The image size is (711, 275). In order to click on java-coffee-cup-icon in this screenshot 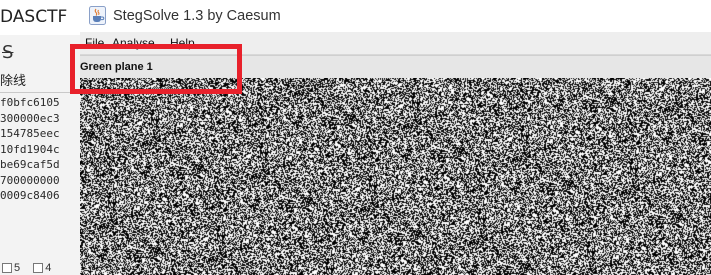, I will do `click(97, 15)`.